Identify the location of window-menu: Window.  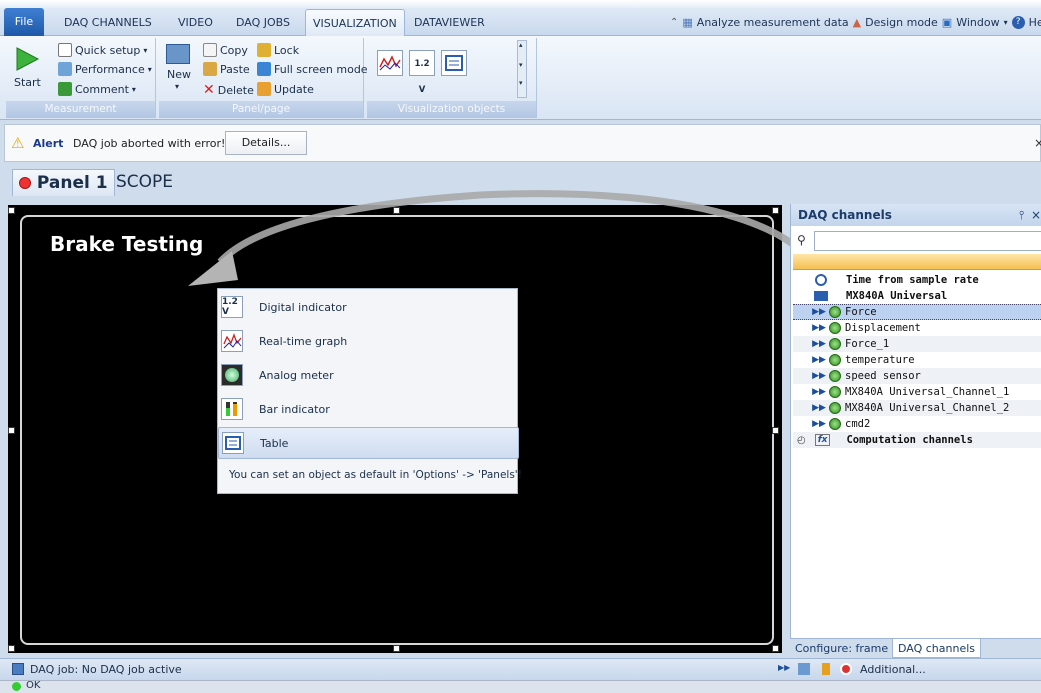
(977, 22).